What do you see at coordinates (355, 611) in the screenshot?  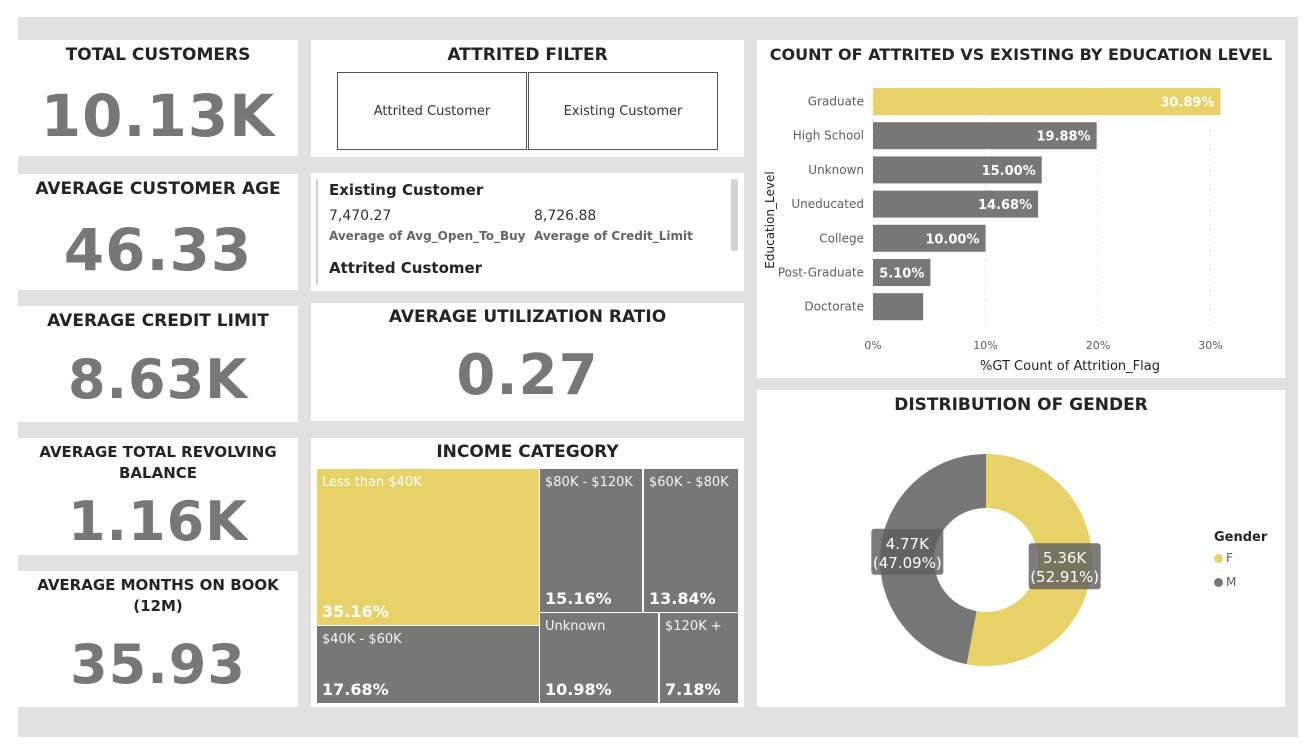 I see `tile-value: 35.16%` at bounding box center [355, 611].